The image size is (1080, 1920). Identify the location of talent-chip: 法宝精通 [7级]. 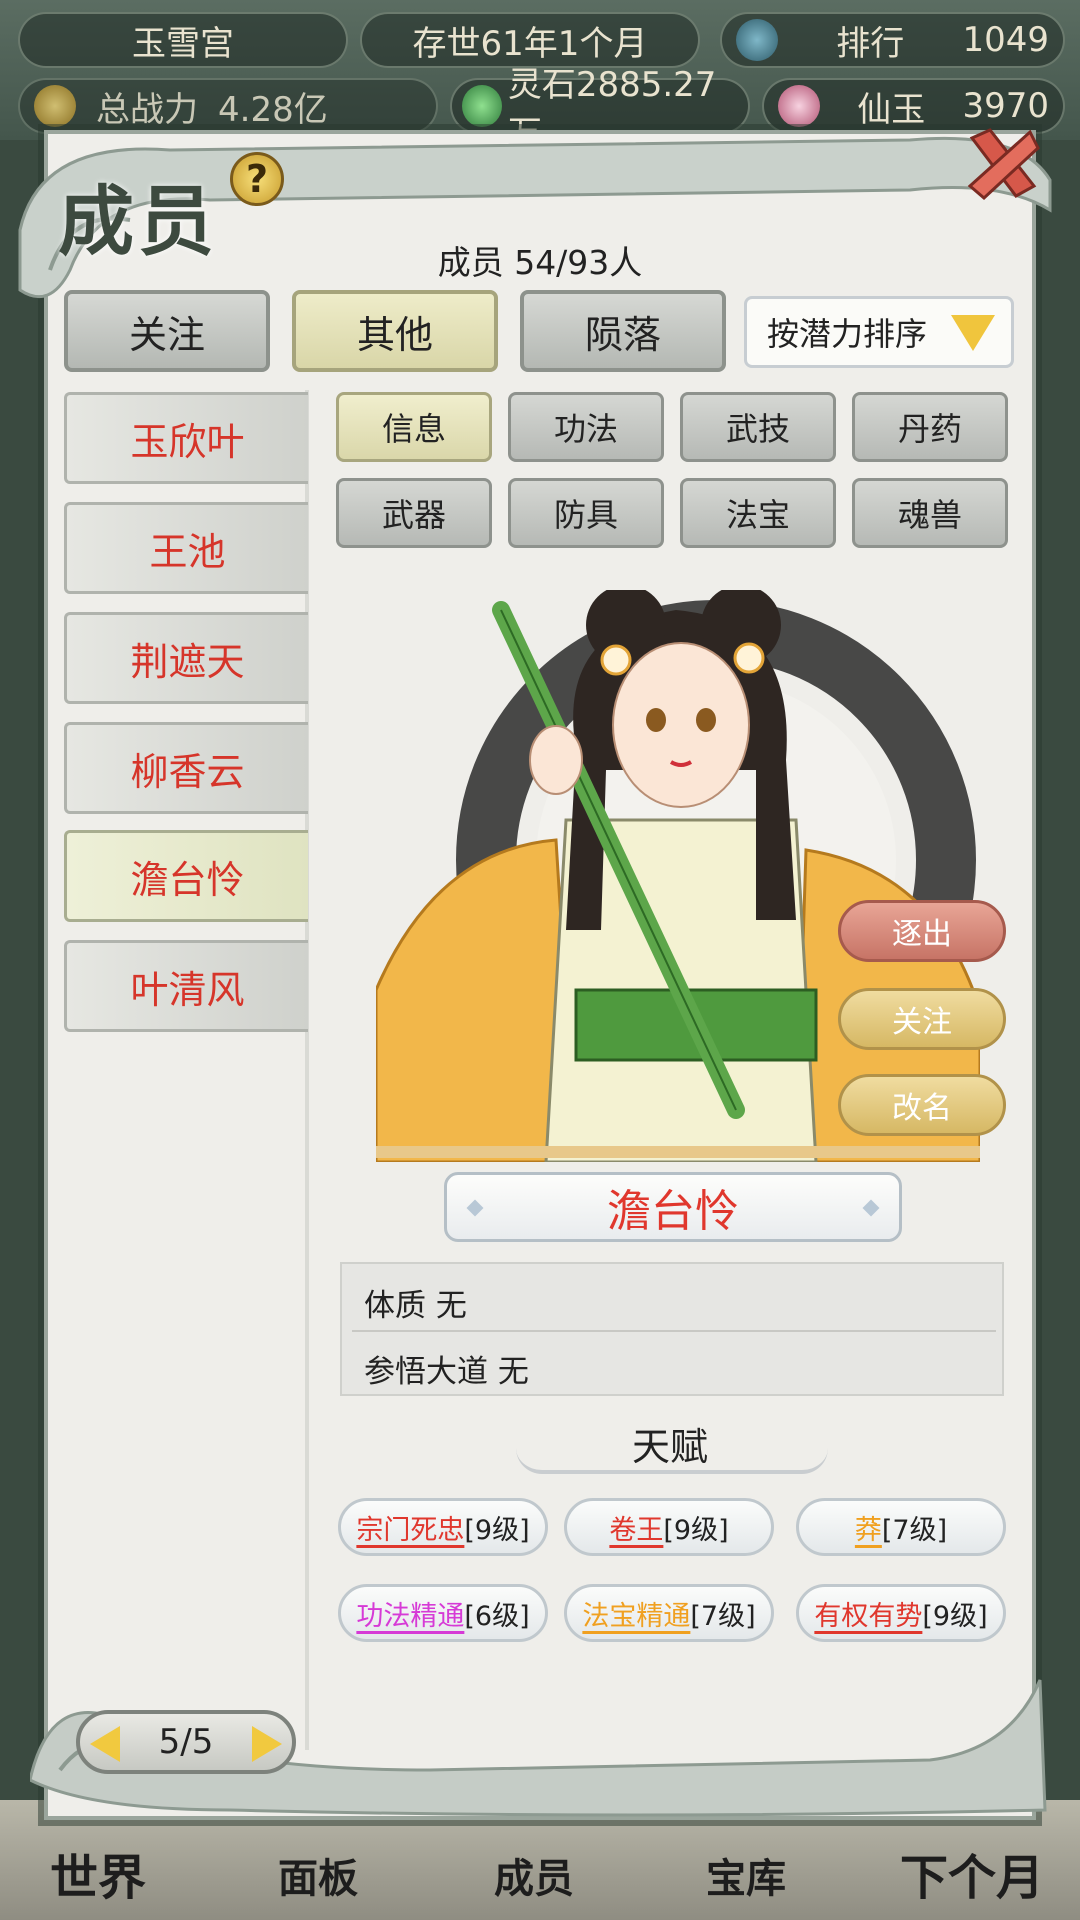
(669, 1613).